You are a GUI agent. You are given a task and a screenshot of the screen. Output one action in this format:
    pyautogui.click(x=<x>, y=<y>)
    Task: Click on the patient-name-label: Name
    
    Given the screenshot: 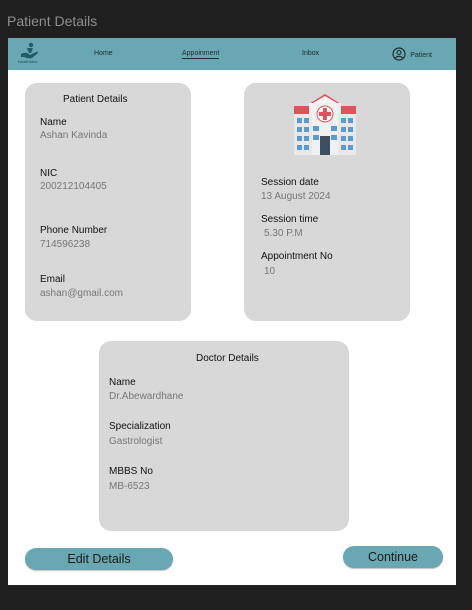 What is the action you would take?
    pyautogui.click(x=53, y=122)
    